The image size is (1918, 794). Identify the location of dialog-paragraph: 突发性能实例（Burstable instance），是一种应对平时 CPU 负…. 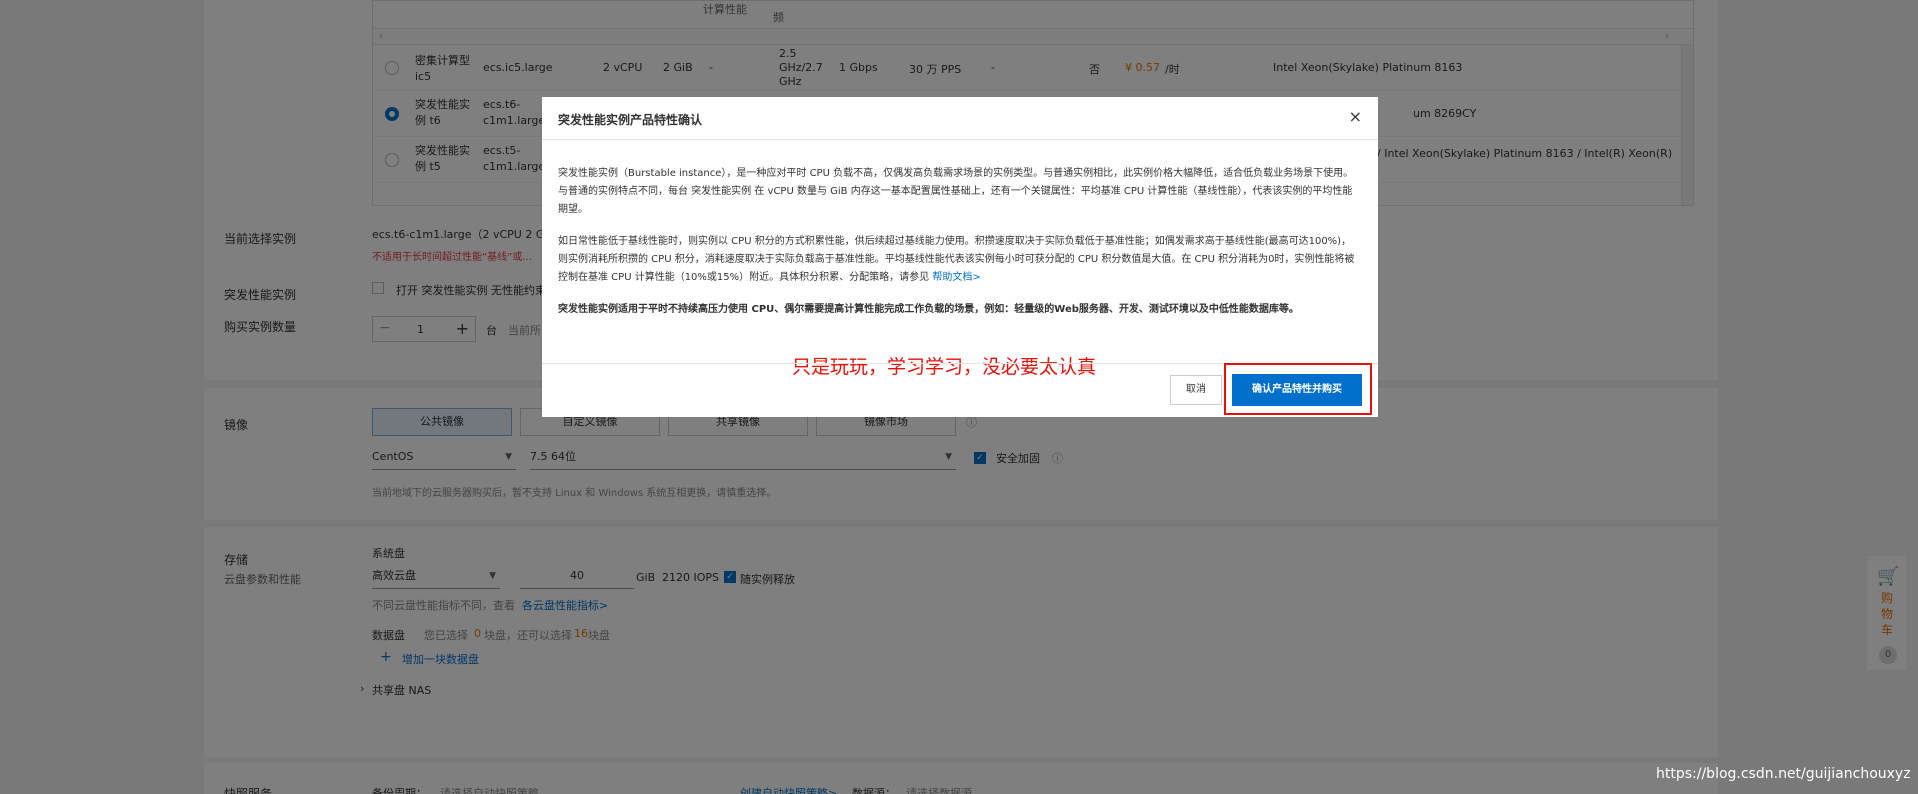
(956, 191).